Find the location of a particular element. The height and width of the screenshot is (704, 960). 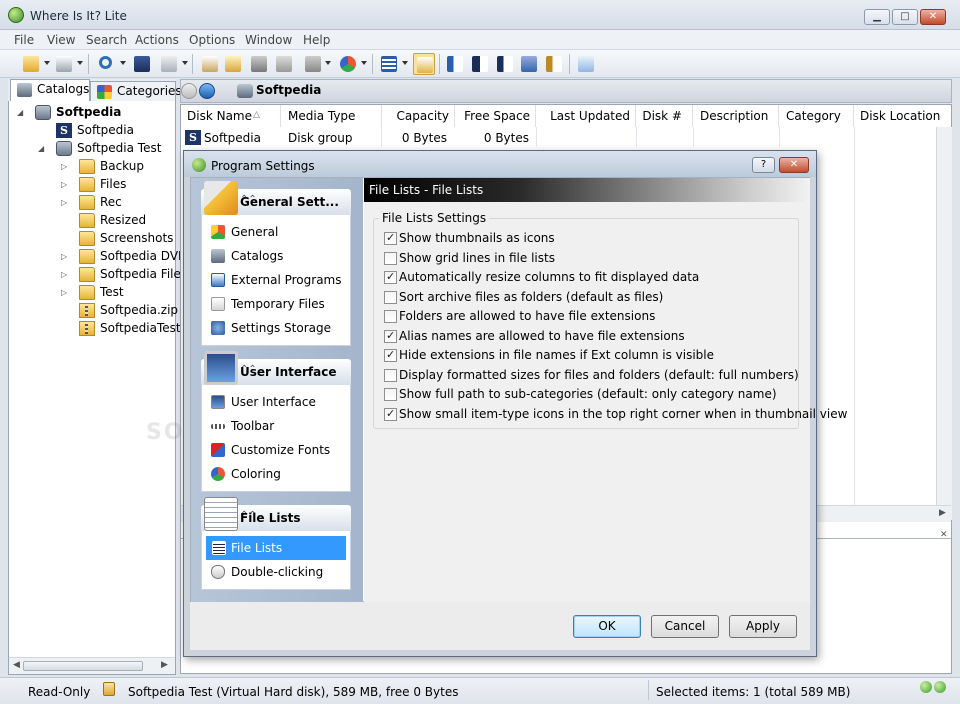

nav-item-toolbar: Toolbar is located at coordinates (277, 426).